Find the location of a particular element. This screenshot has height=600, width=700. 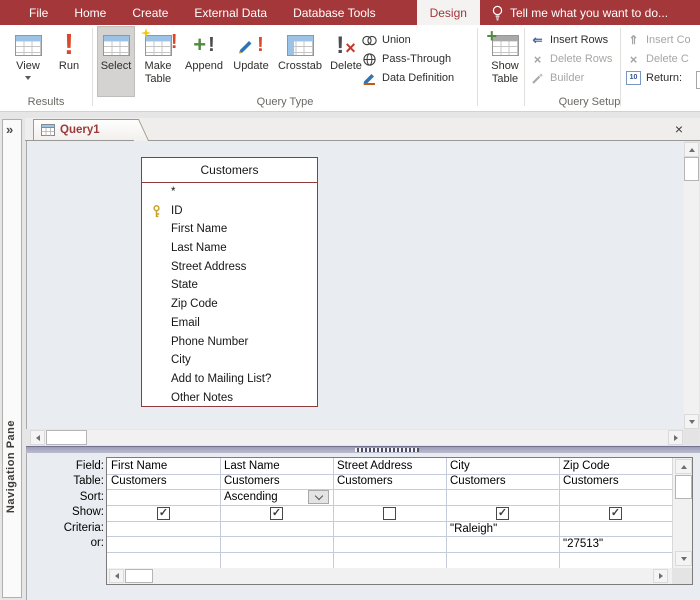

append-query-button: + ! Append is located at coordinates (204, 60).